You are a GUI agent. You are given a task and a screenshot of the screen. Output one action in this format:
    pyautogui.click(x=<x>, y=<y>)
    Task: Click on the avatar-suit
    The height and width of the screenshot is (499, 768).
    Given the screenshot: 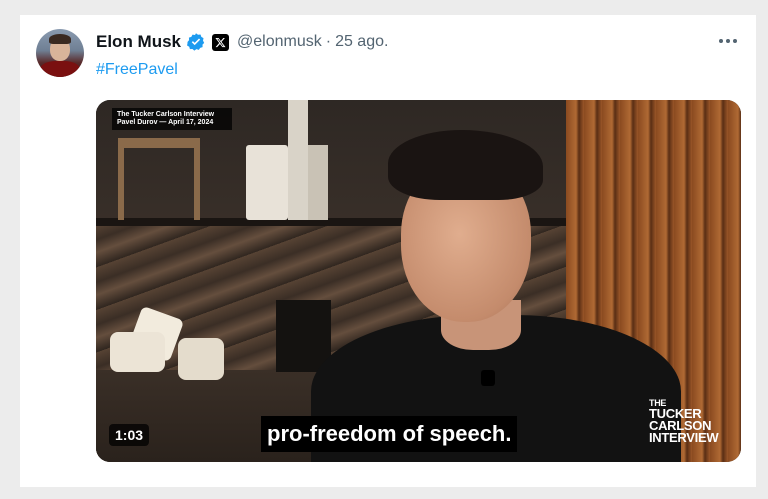 What is the action you would take?
    pyautogui.click(x=60, y=69)
    